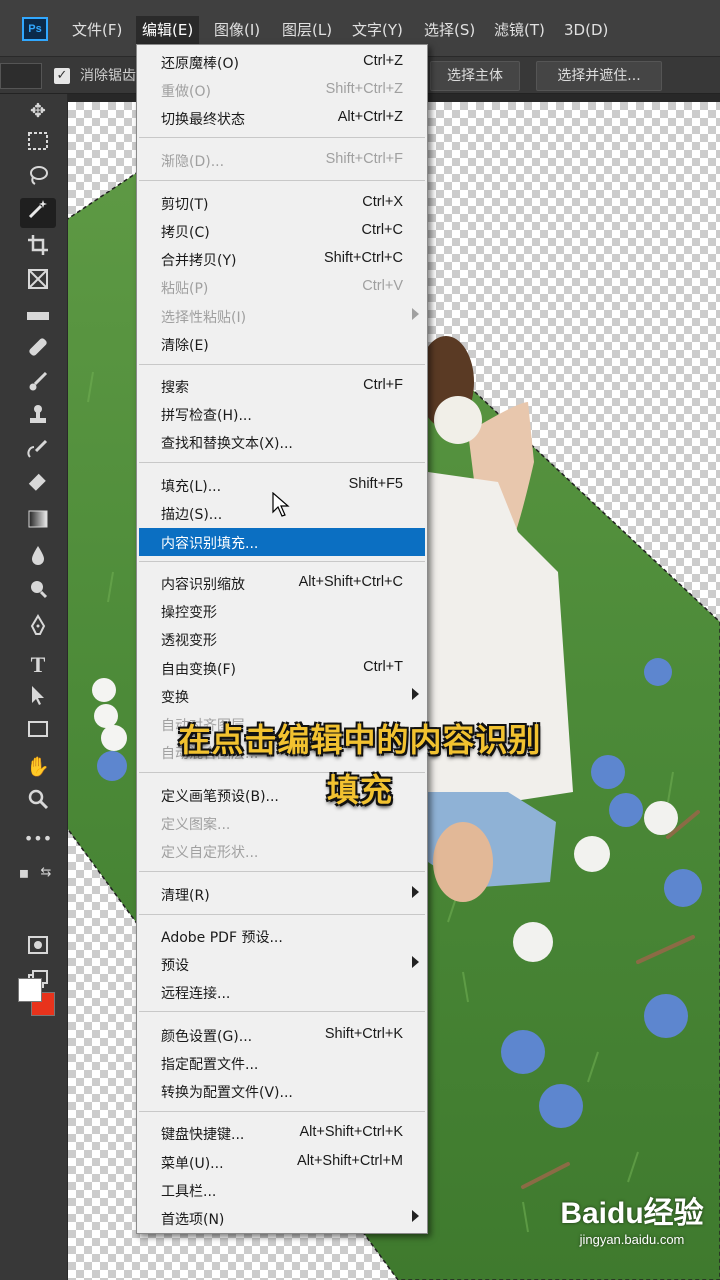  I want to click on menu-type: 文字(Y), so click(377, 30).